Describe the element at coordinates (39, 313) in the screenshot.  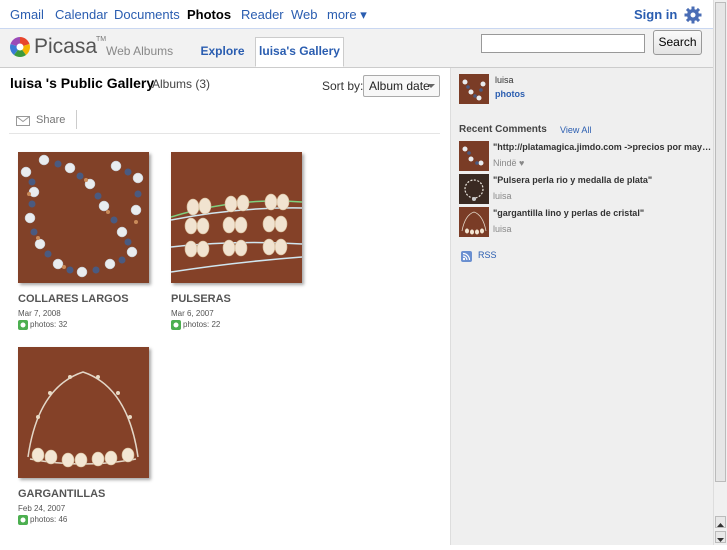
I see `album-date: Mar 7, 2008` at that location.